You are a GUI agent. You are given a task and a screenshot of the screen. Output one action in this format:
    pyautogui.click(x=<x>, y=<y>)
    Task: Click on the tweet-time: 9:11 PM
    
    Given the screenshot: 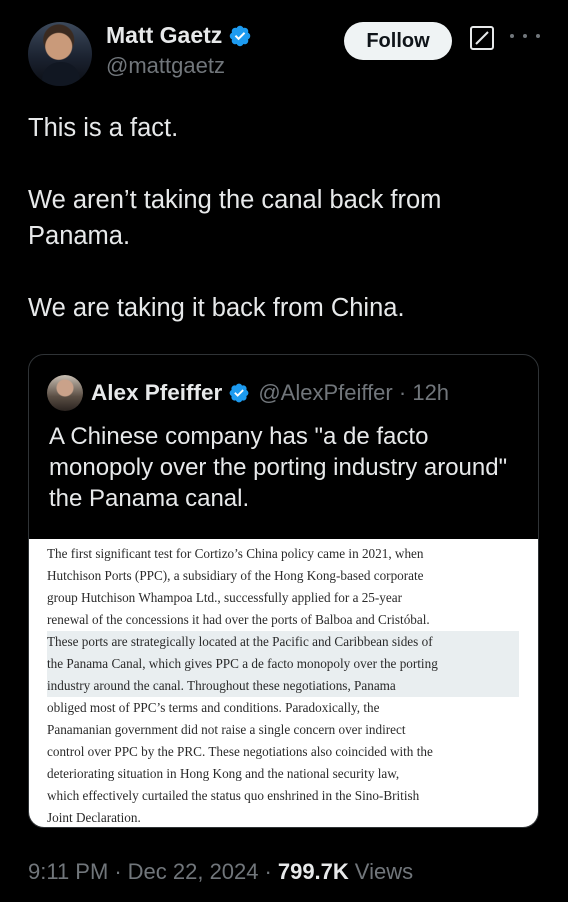 What is the action you would take?
    pyautogui.click(x=68, y=872)
    